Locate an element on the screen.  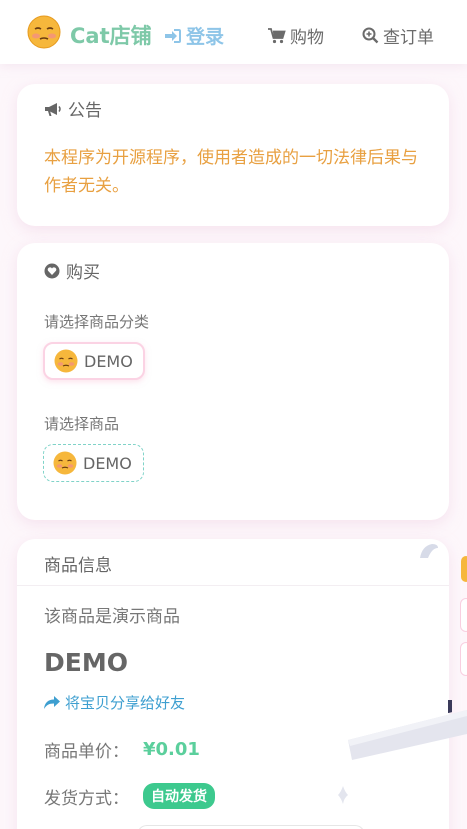
notice-title-label: 公告 is located at coordinates (85, 111).